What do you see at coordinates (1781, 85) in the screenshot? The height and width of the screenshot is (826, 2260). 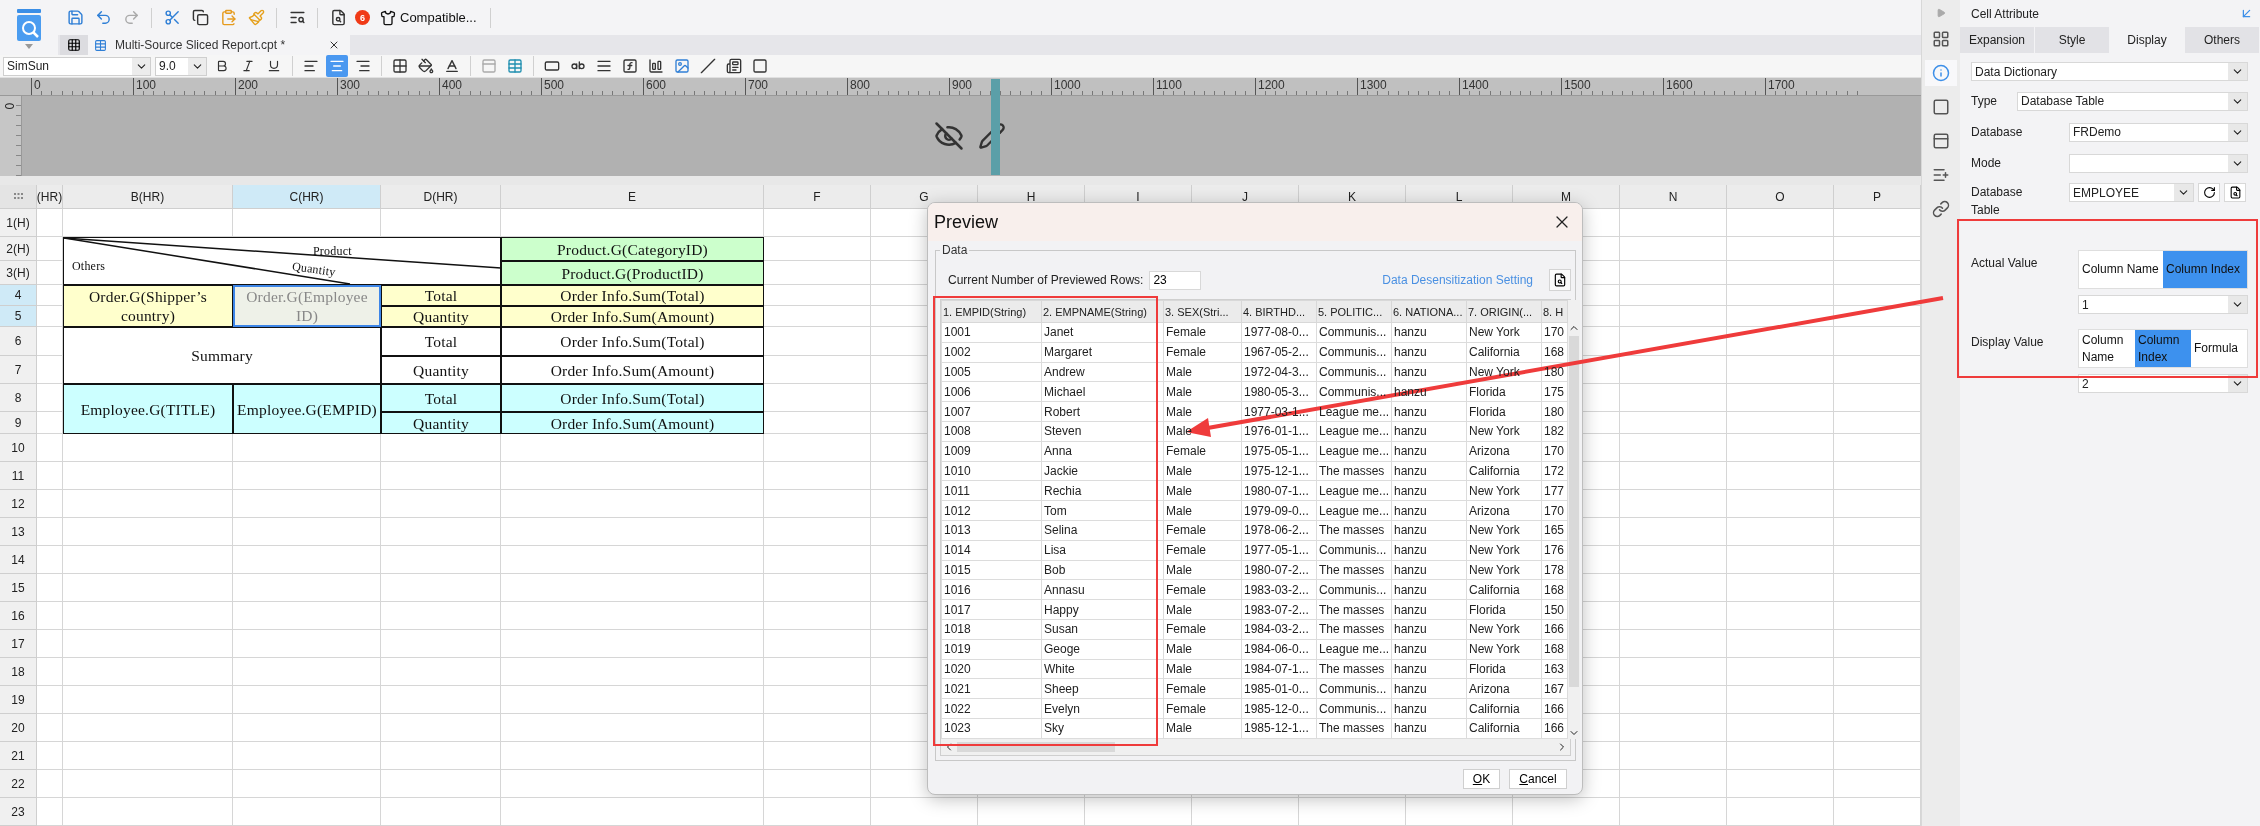 I see `ruler-label: 1700` at bounding box center [1781, 85].